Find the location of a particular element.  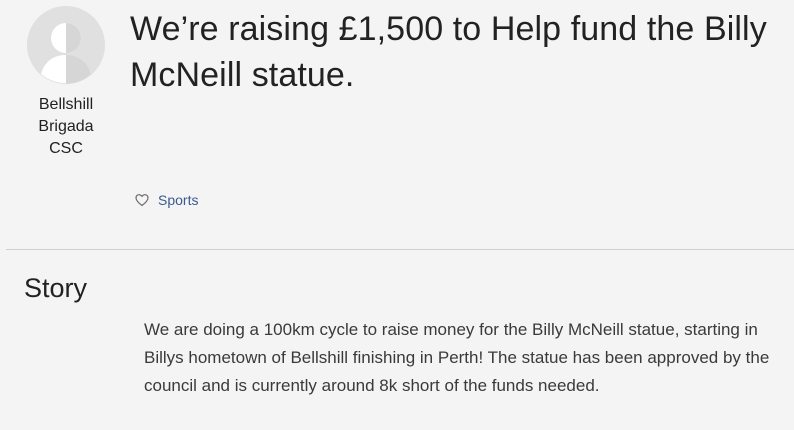

organizer-name-line: Brigada is located at coordinates (66, 126).